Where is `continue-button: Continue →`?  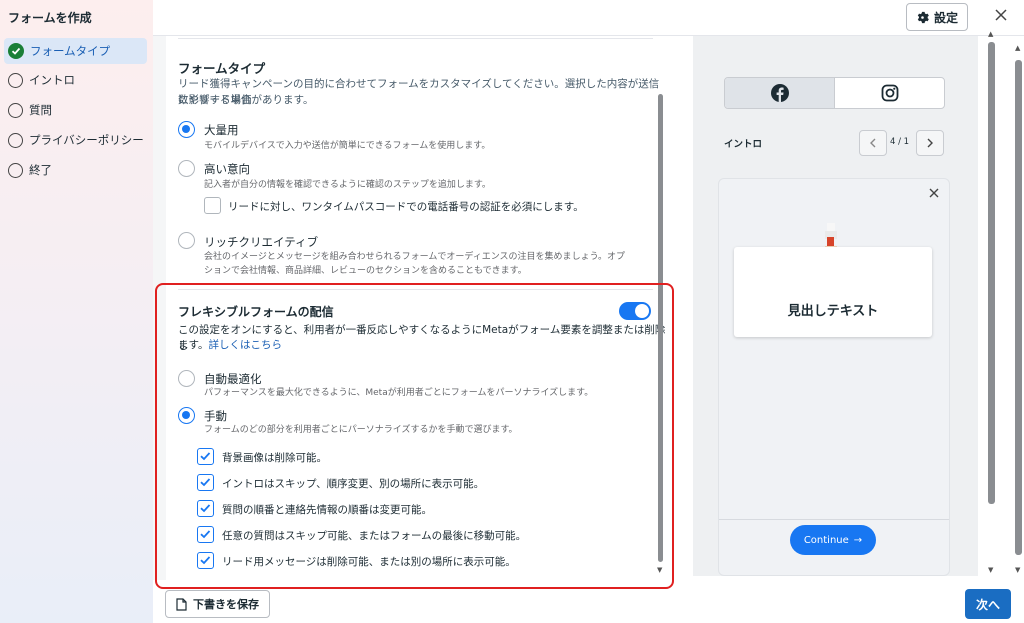
continue-button: Continue → is located at coordinates (833, 540).